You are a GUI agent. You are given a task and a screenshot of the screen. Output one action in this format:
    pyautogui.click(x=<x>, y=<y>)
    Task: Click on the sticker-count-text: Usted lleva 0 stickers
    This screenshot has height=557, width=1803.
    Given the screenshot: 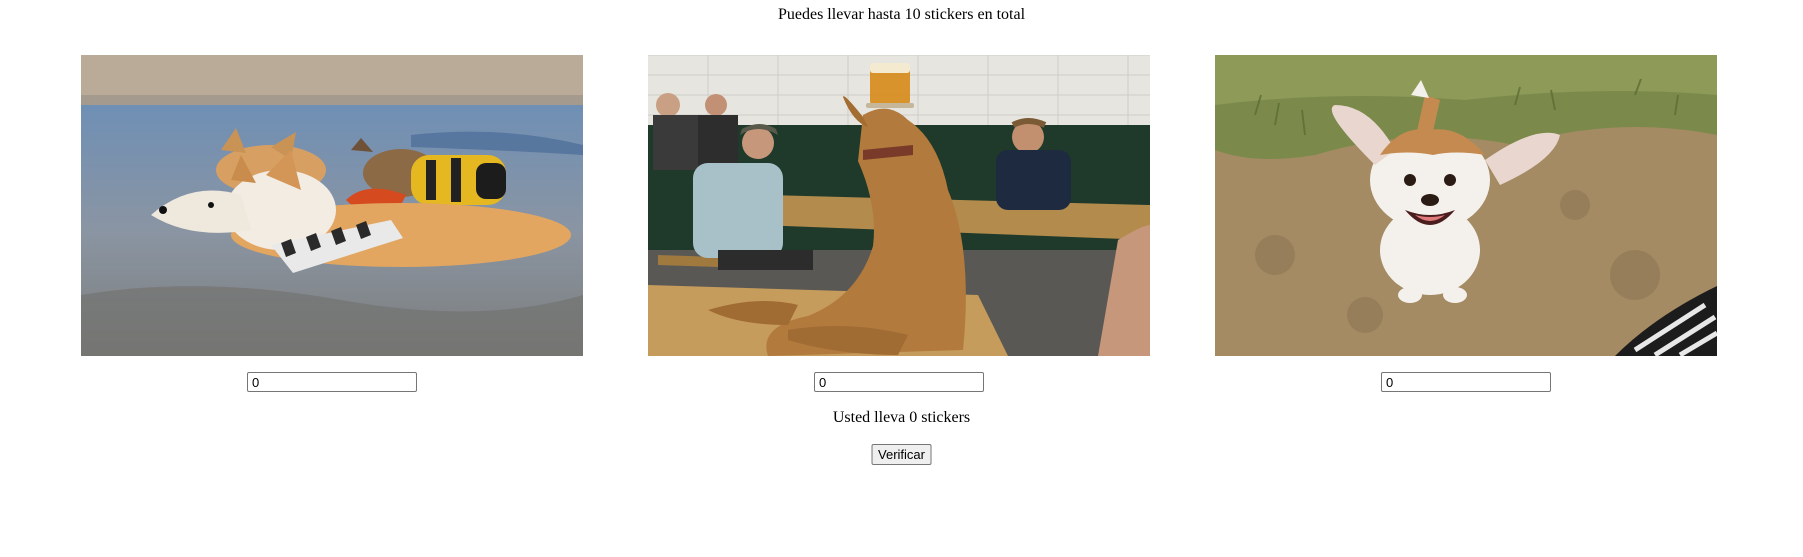 What is the action you would take?
    pyautogui.click(x=901, y=417)
    